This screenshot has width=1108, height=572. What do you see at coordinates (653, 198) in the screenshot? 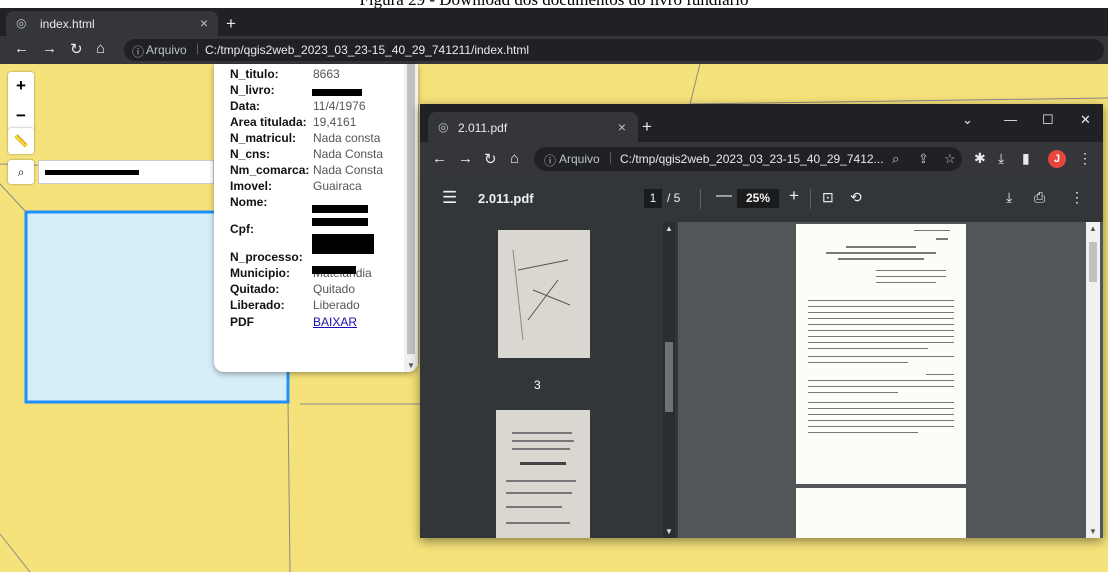
I see `page-number-input: 1` at bounding box center [653, 198].